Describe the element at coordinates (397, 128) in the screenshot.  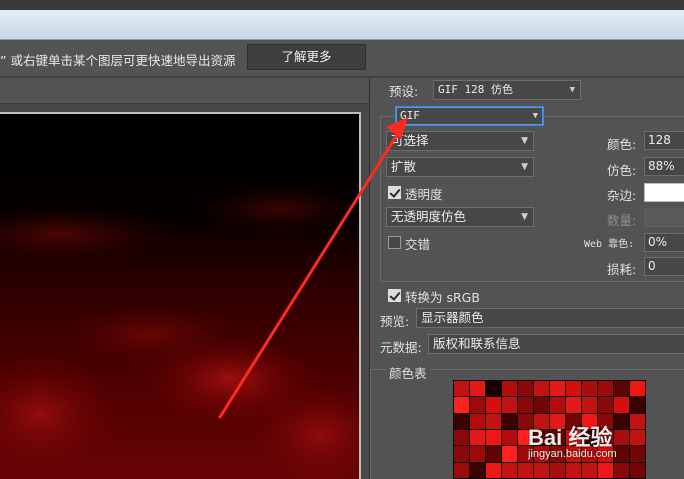
I see `arrow-head` at that location.